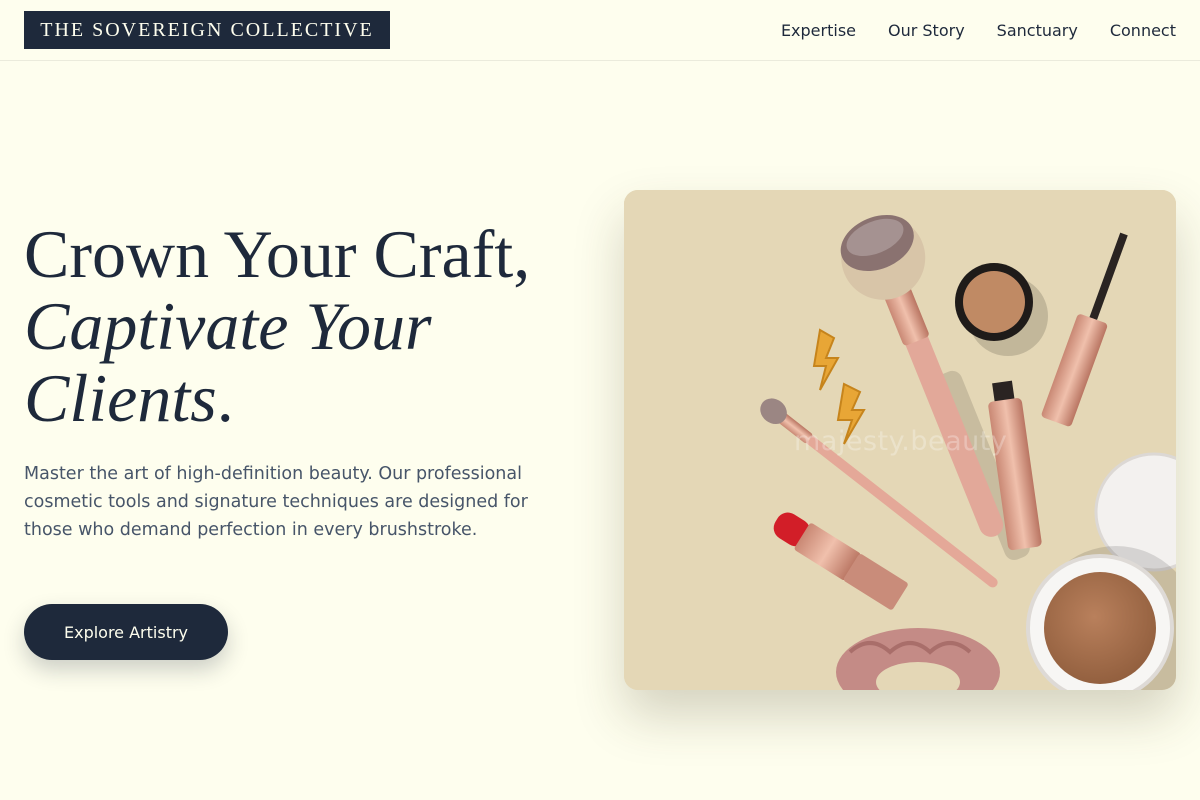 This screenshot has width=1200, height=800. Describe the element at coordinates (1143, 30) in the screenshot. I see `nav-link-connect: Connect` at that location.